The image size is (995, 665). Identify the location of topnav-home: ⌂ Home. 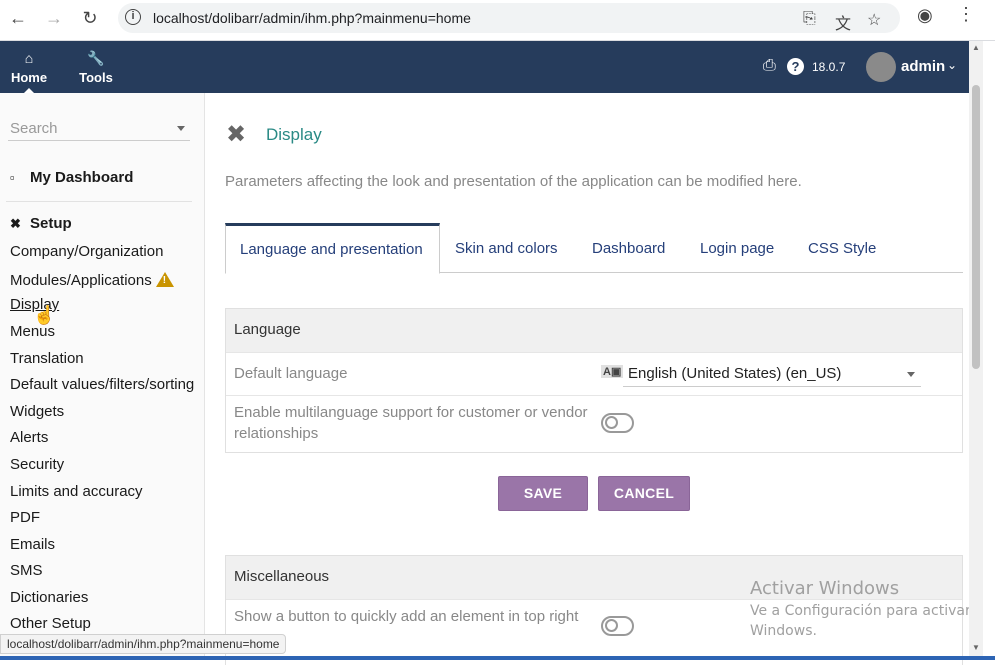
(29, 67).